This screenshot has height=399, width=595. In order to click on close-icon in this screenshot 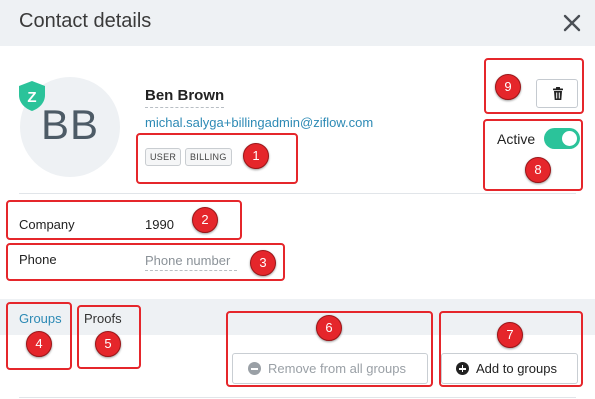, I will do `click(572, 23)`.